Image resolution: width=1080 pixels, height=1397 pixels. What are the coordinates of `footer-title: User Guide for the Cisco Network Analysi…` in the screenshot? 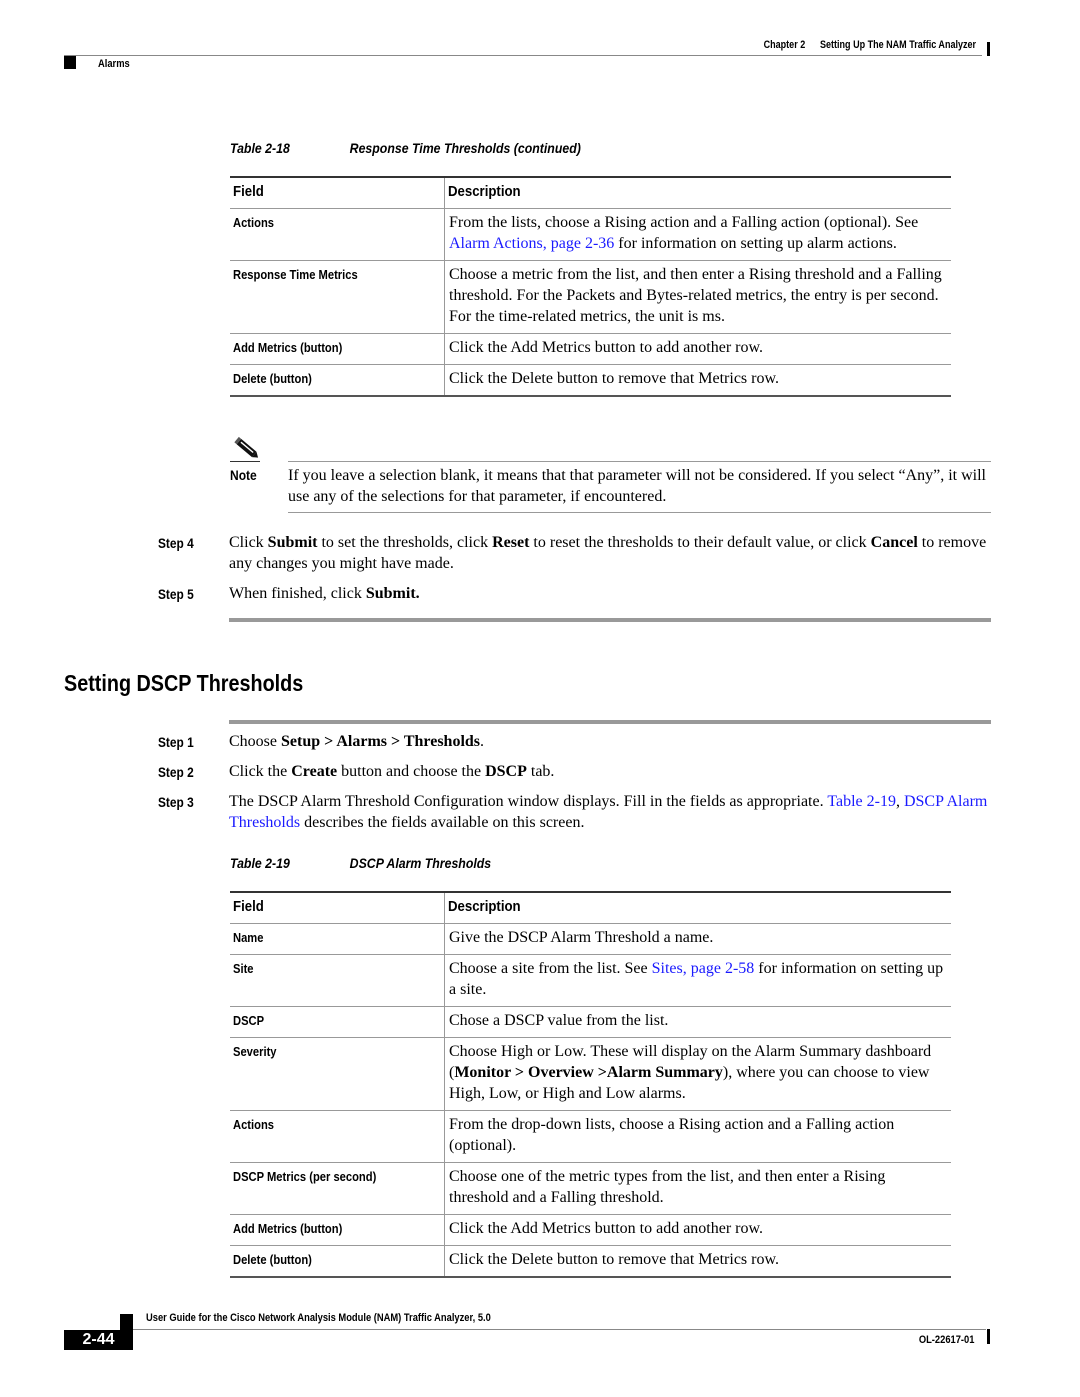 It's located at (318, 1318).